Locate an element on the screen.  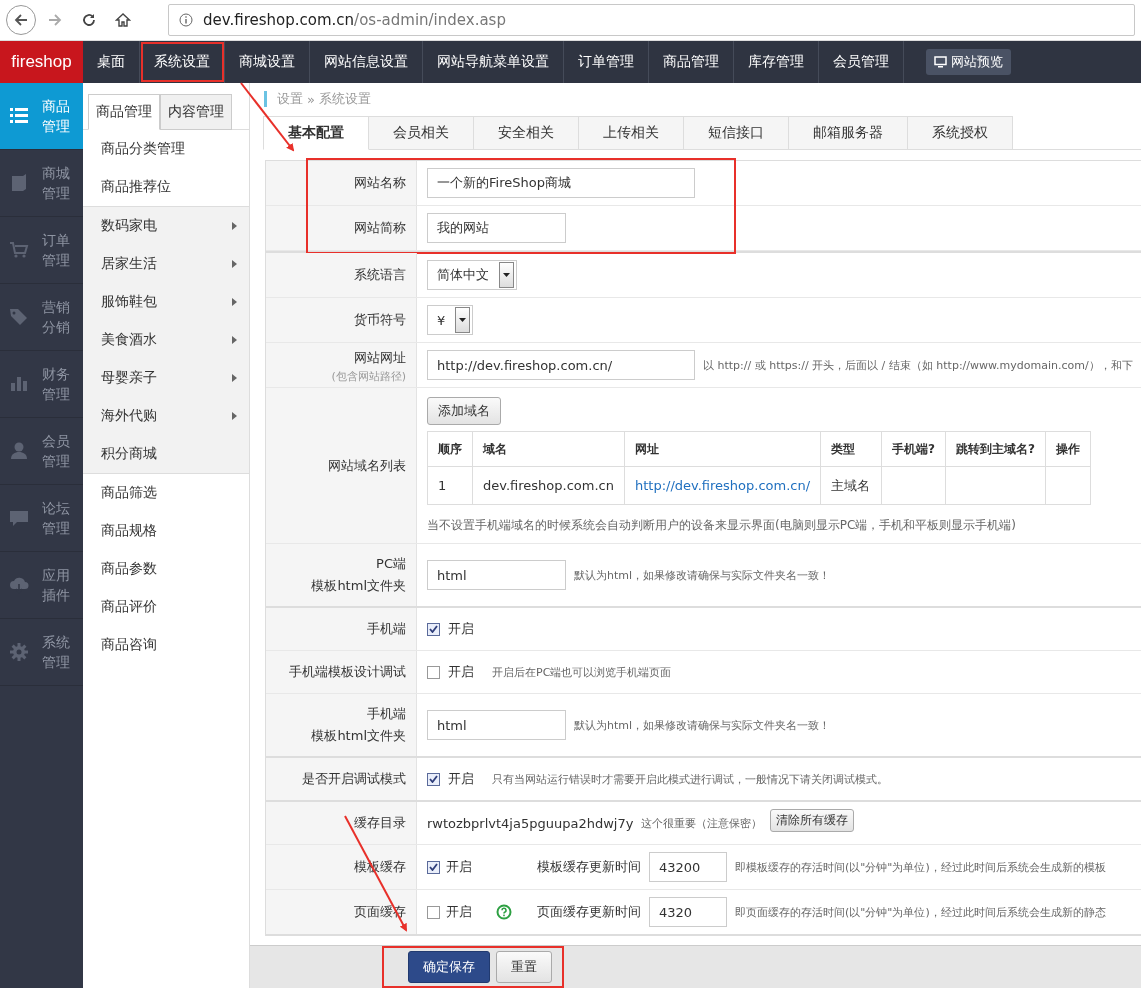
save-button: 确定保存 is located at coordinates (449, 967).